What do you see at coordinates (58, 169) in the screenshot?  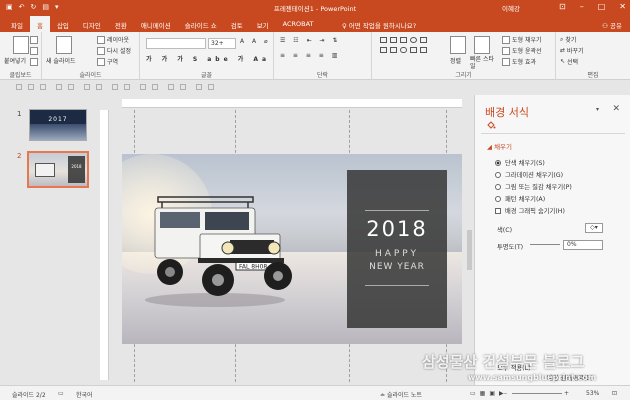 I see `slide-thumbnail-2: 2018` at bounding box center [58, 169].